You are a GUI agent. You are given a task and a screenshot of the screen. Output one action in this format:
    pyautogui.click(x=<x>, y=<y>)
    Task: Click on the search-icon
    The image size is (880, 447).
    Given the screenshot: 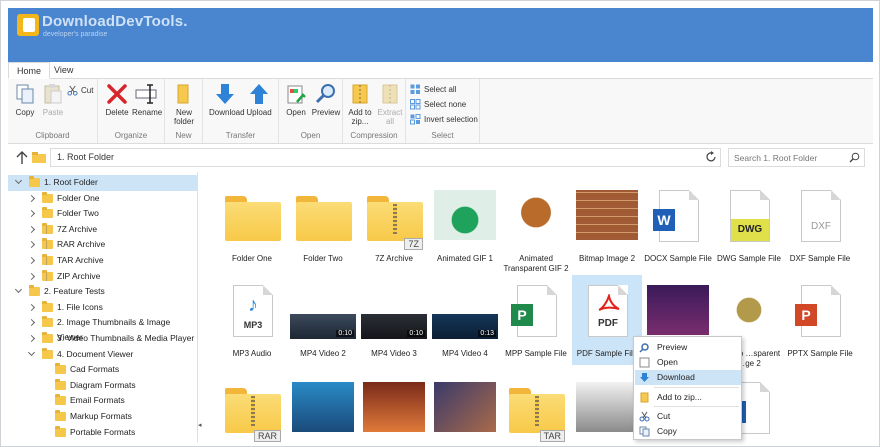 What is the action you would take?
    pyautogui.click(x=854, y=157)
    